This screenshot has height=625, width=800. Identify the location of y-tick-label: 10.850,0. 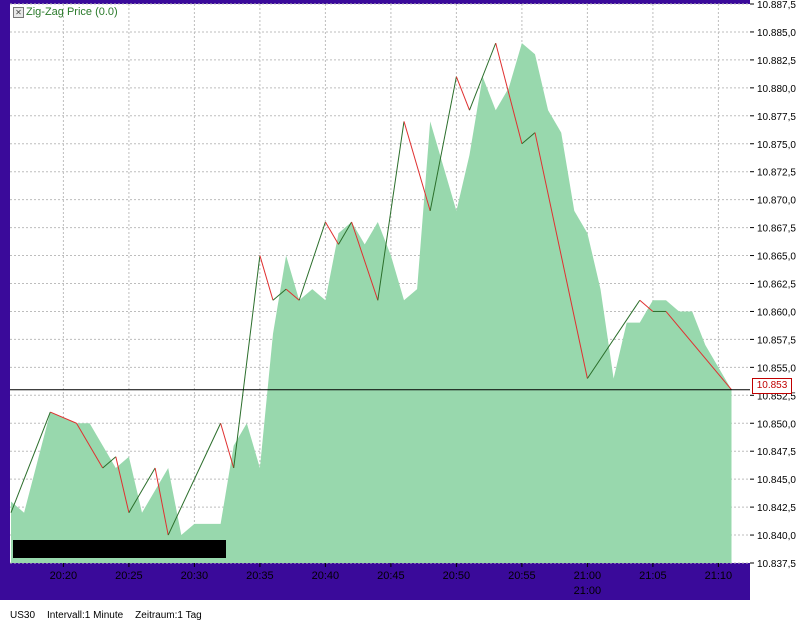
(776, 424).